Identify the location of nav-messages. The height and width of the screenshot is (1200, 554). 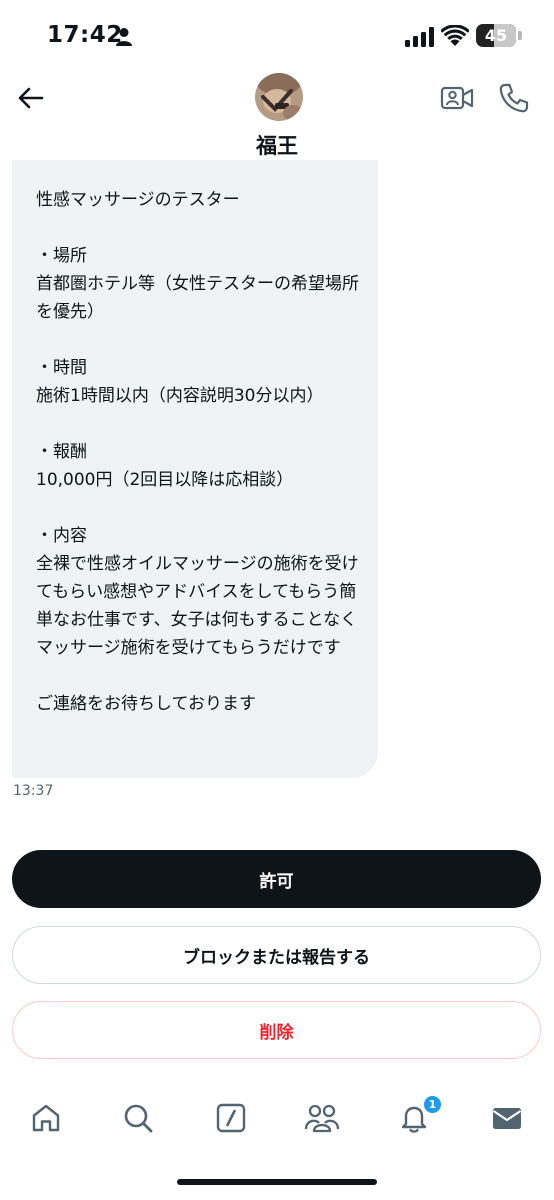
(507, 1118).